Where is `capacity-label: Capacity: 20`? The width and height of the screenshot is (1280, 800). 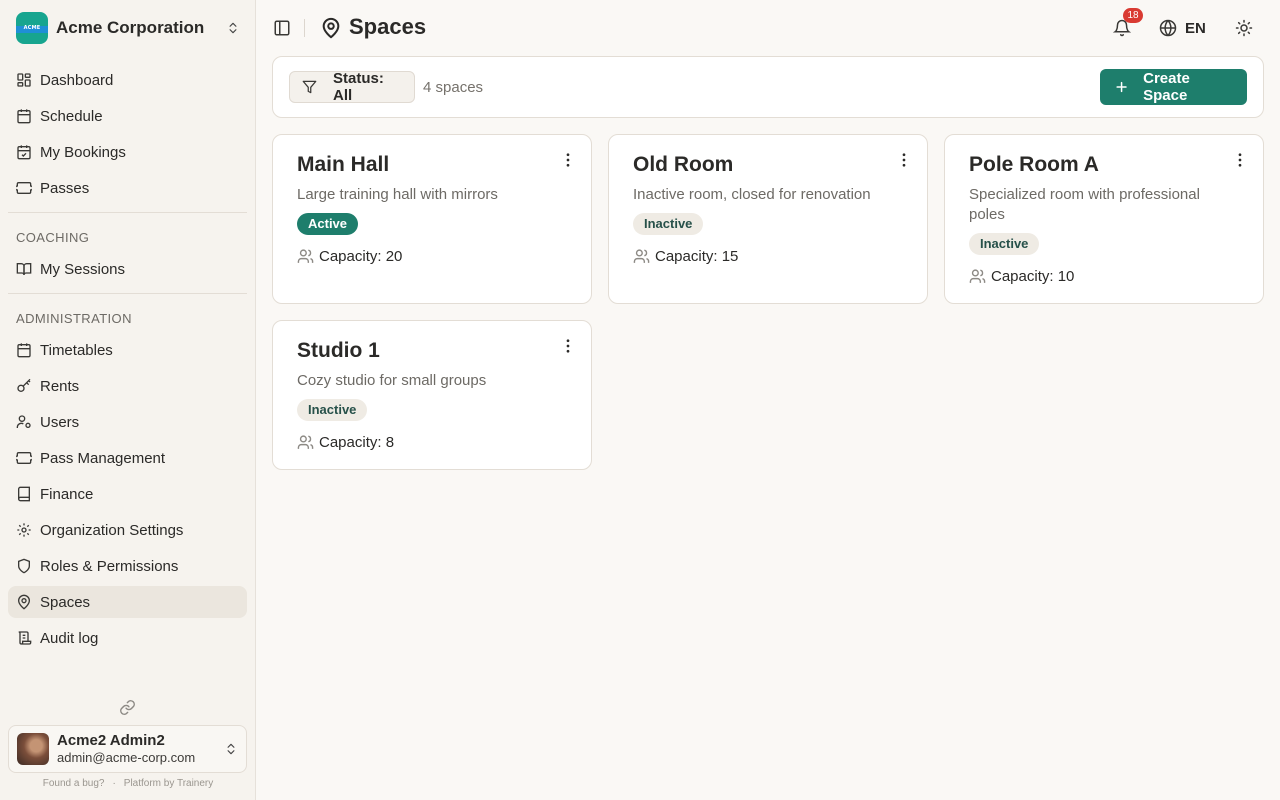
capacity-label: Capacity: 20 is located at coordinates (361, 256).